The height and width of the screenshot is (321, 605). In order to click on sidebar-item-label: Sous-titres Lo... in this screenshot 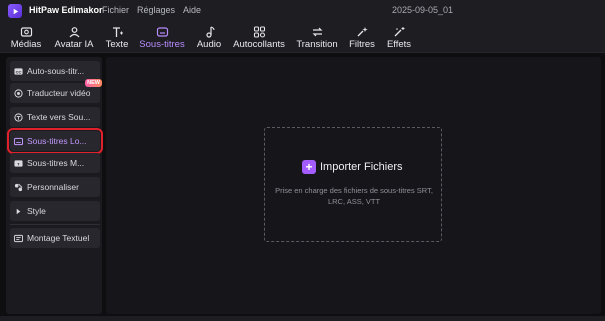, I will do `click(57, 141)`.